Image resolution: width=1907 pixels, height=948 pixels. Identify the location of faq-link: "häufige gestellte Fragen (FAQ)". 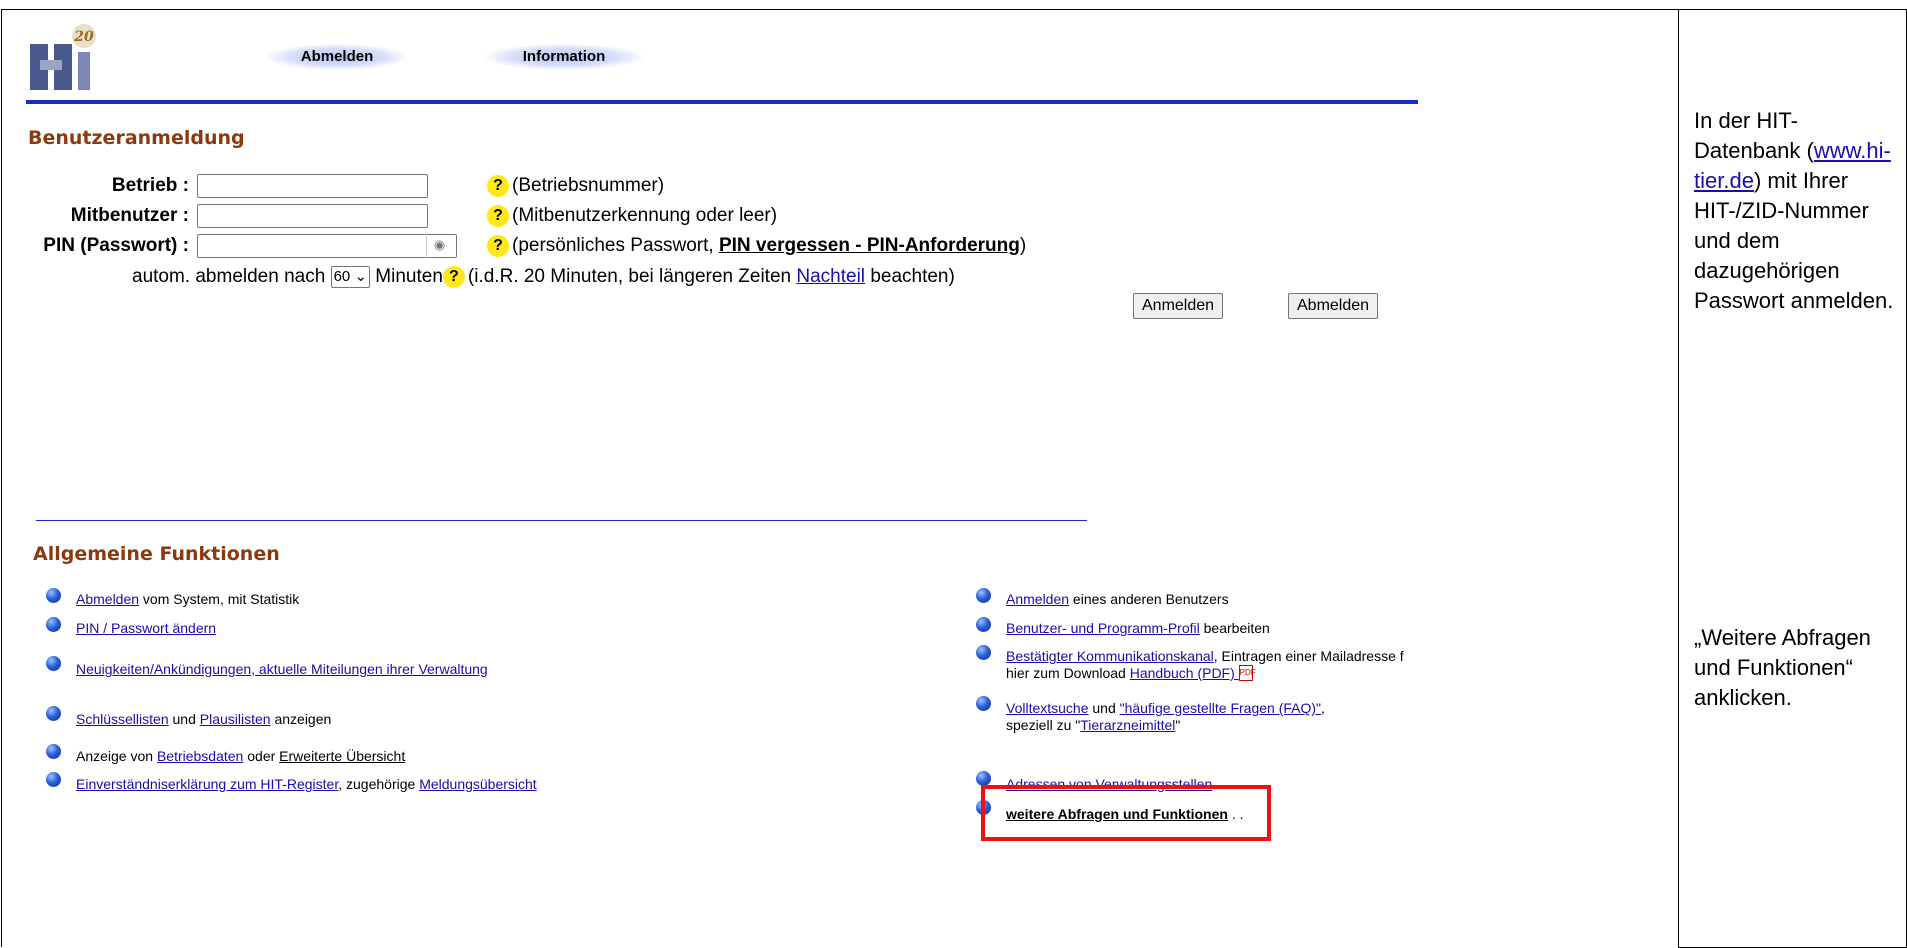
(1220, 708).